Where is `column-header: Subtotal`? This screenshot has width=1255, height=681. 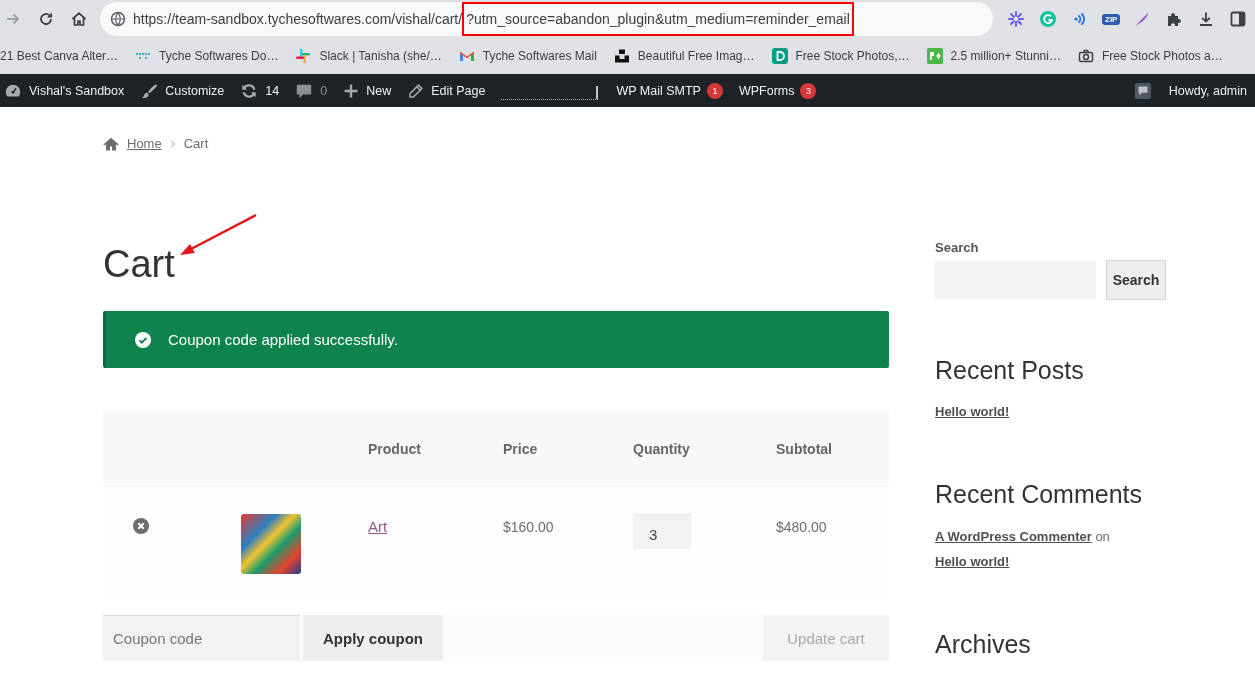 column-header: Subtotal is located at coordinates (804, 449).